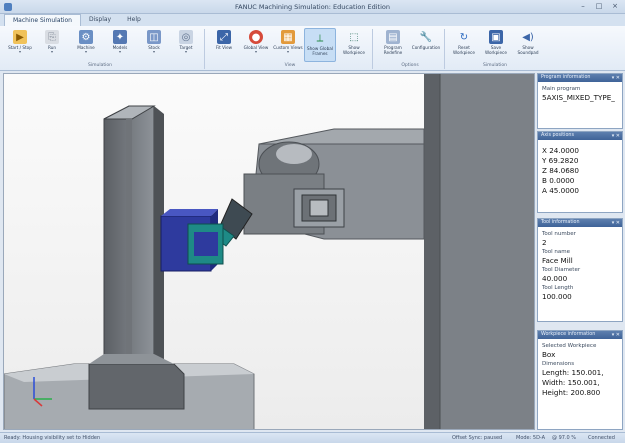 This screenshot has width=625, height=443. What do you see at coordinates (393, 45) in the screenshot?
I see `program-redefine-button: ▤ Program Redefine` at bounding box center [393, 45].